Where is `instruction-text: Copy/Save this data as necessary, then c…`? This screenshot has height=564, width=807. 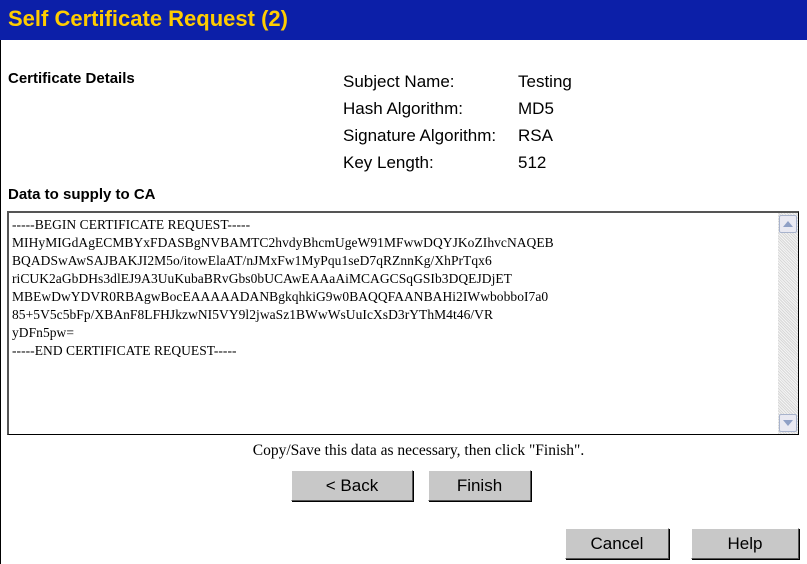
instruction-text: Copy/Save this data as necessary, then c… is located at coordinates (418, 450).